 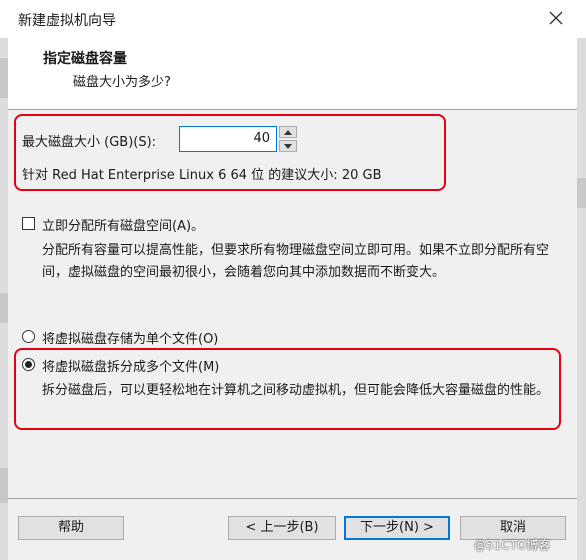 What do you see at coordinates (67, 21) in the screenshot?
I see `window-title: 新建虚拟机向导` at bounding box center [67, 21].